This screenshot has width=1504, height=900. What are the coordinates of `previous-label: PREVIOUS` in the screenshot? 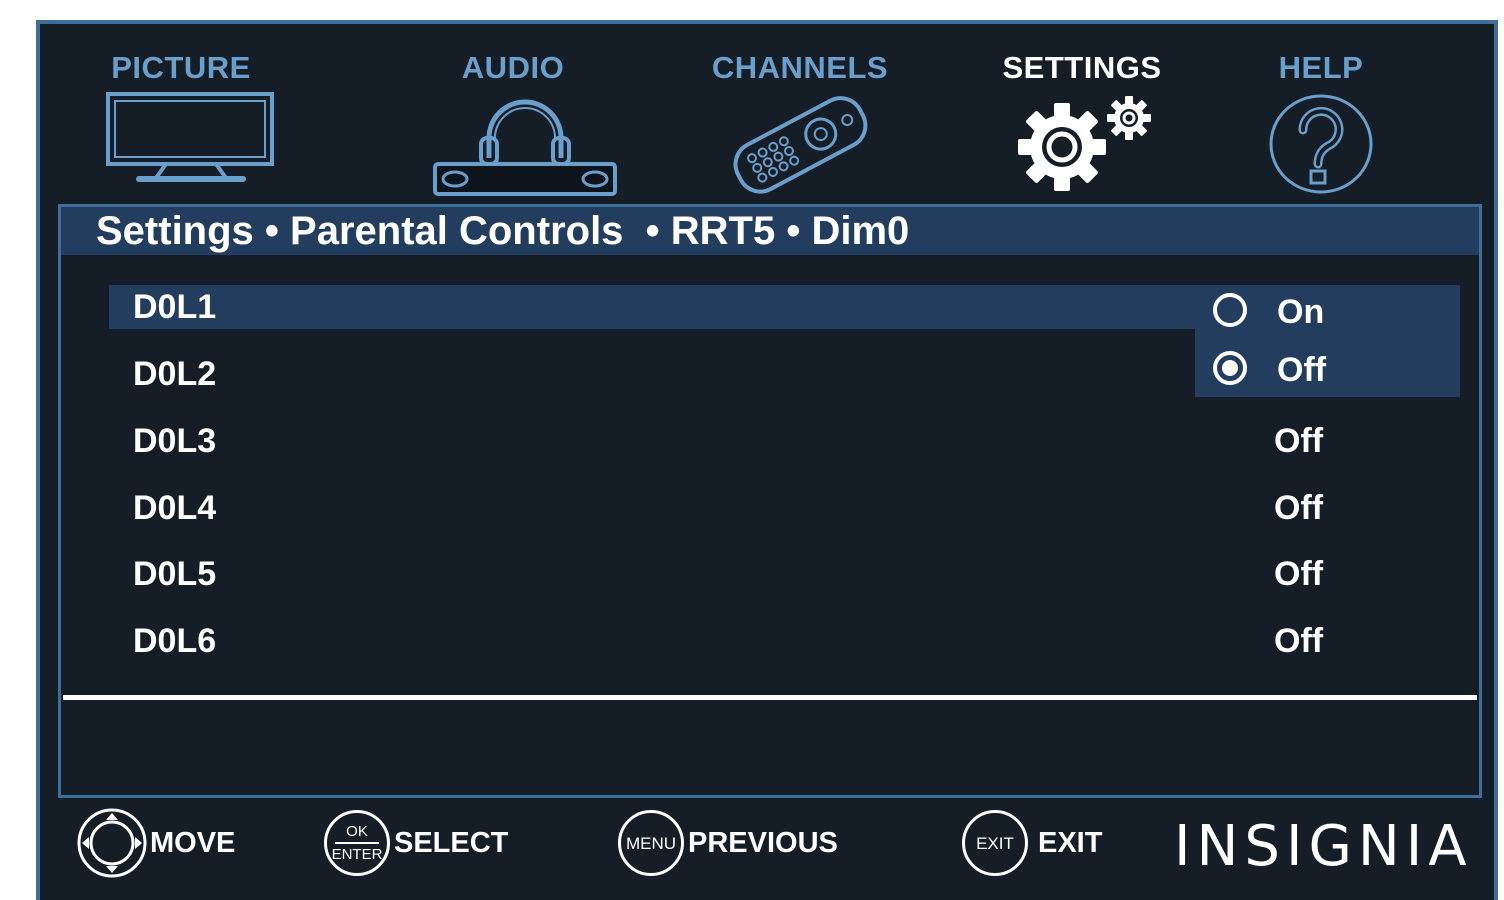 It's located at (763, 842).